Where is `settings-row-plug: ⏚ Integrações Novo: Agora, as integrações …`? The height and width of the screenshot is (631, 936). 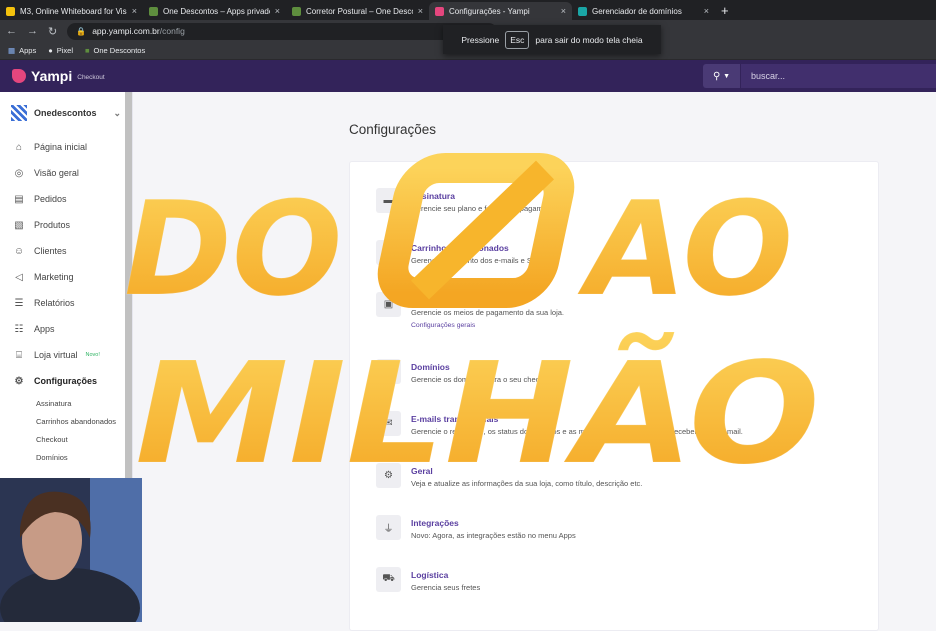 settings-row-plug: ⏚ Integrações Novo: Agora, as integrações … is located at coordinates (476, 528).